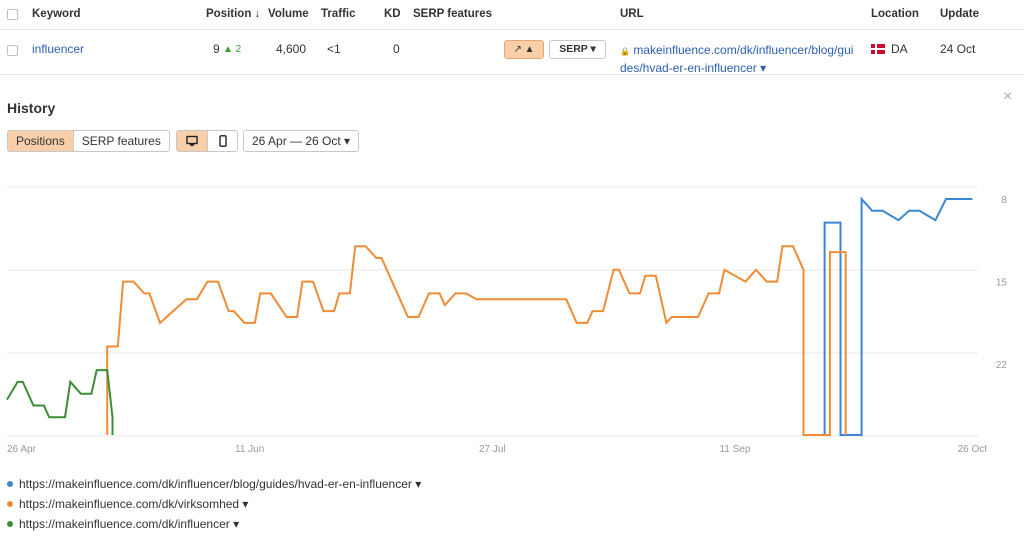 This screenshot has width=1024, height=552. I want to click on header-traffic: Traffic, so click(338, 14).